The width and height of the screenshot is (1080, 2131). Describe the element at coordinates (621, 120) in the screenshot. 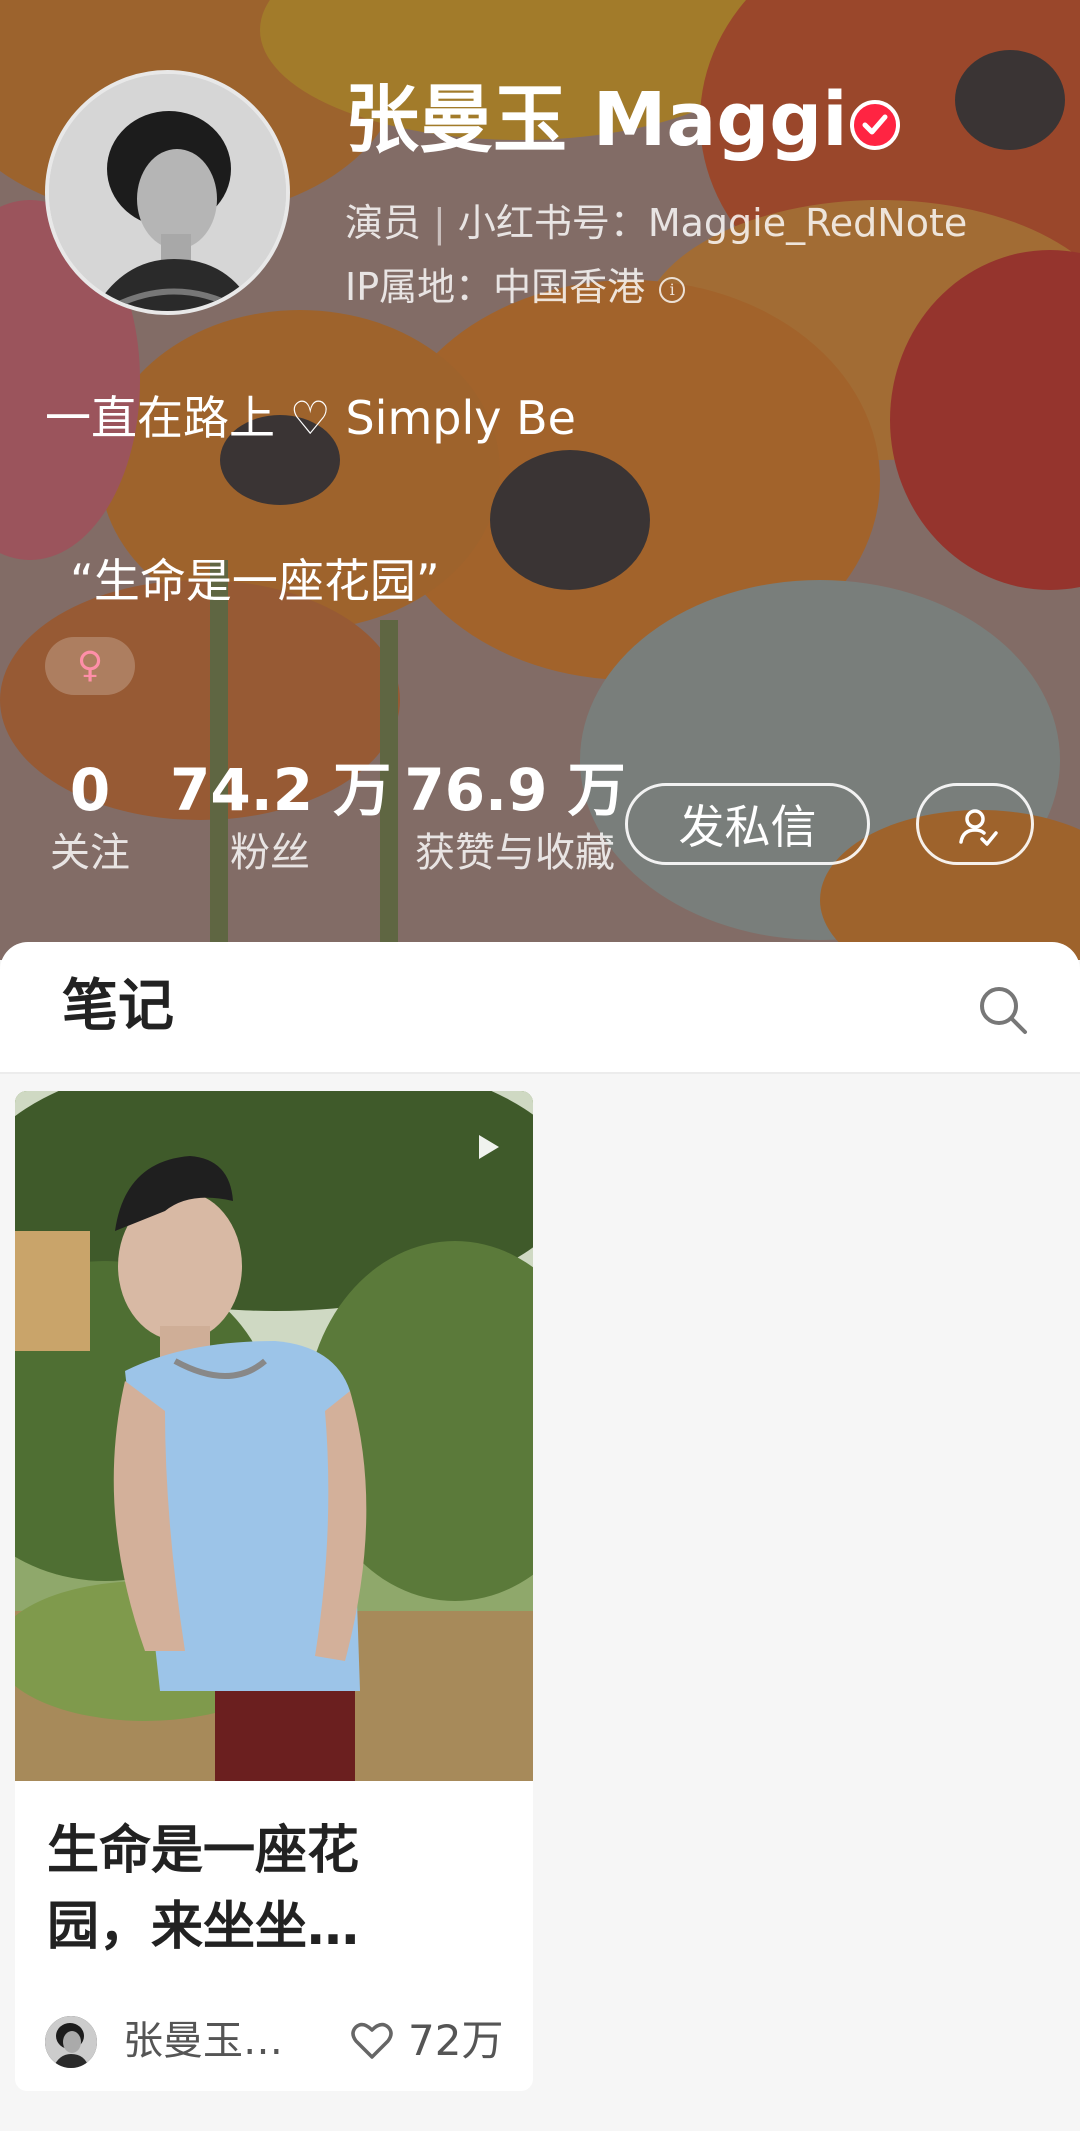

I see `profile-name: 张曼玉 Maggie` at that location.